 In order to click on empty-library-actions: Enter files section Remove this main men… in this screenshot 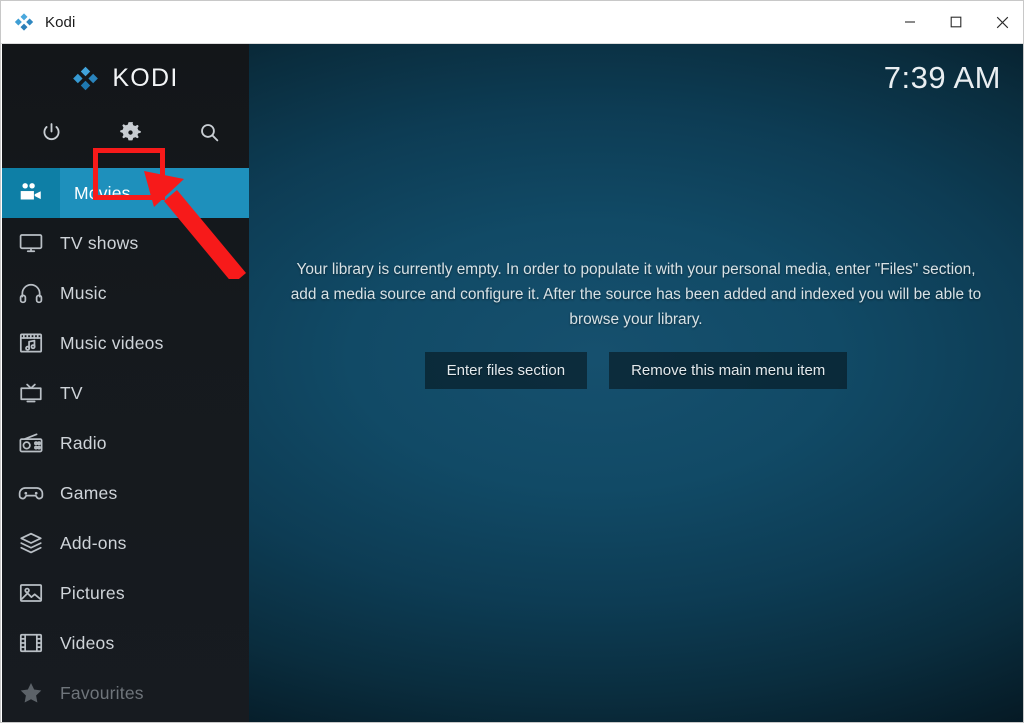, I will do `click(636, 370)`.